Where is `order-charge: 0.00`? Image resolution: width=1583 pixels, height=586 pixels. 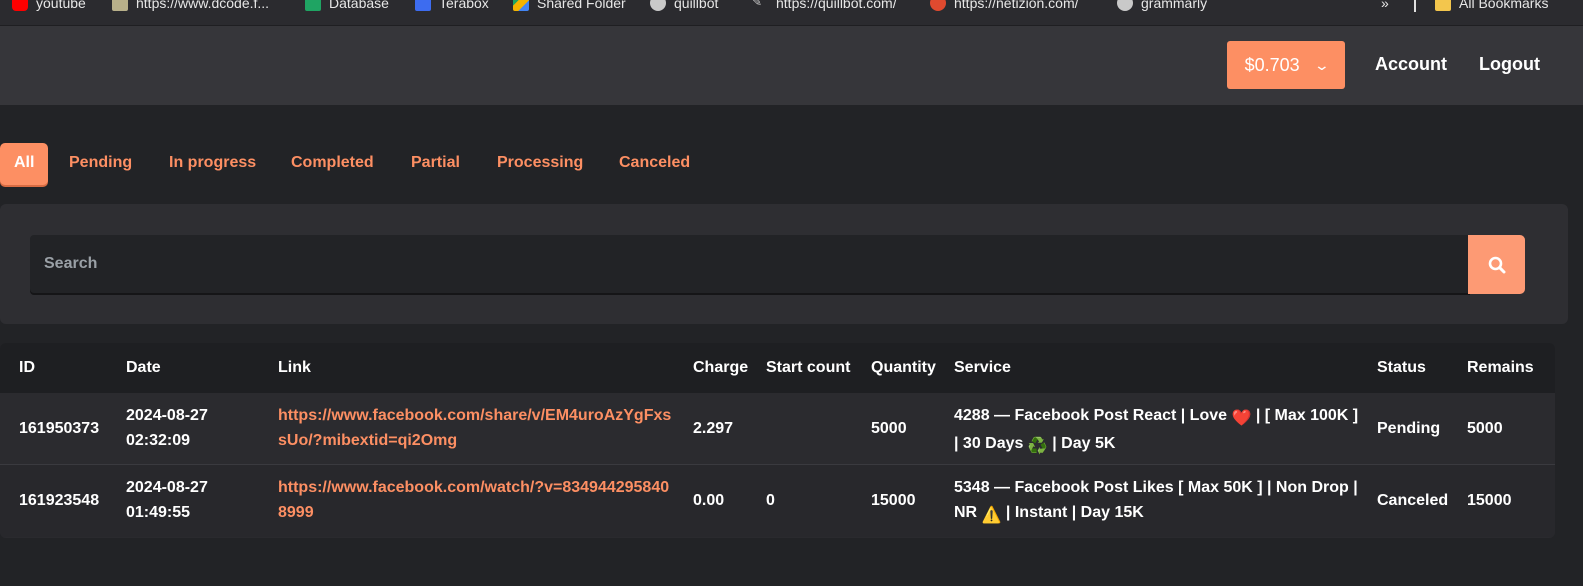 order-charge: 0.00 is located at coordinates (709, 500).